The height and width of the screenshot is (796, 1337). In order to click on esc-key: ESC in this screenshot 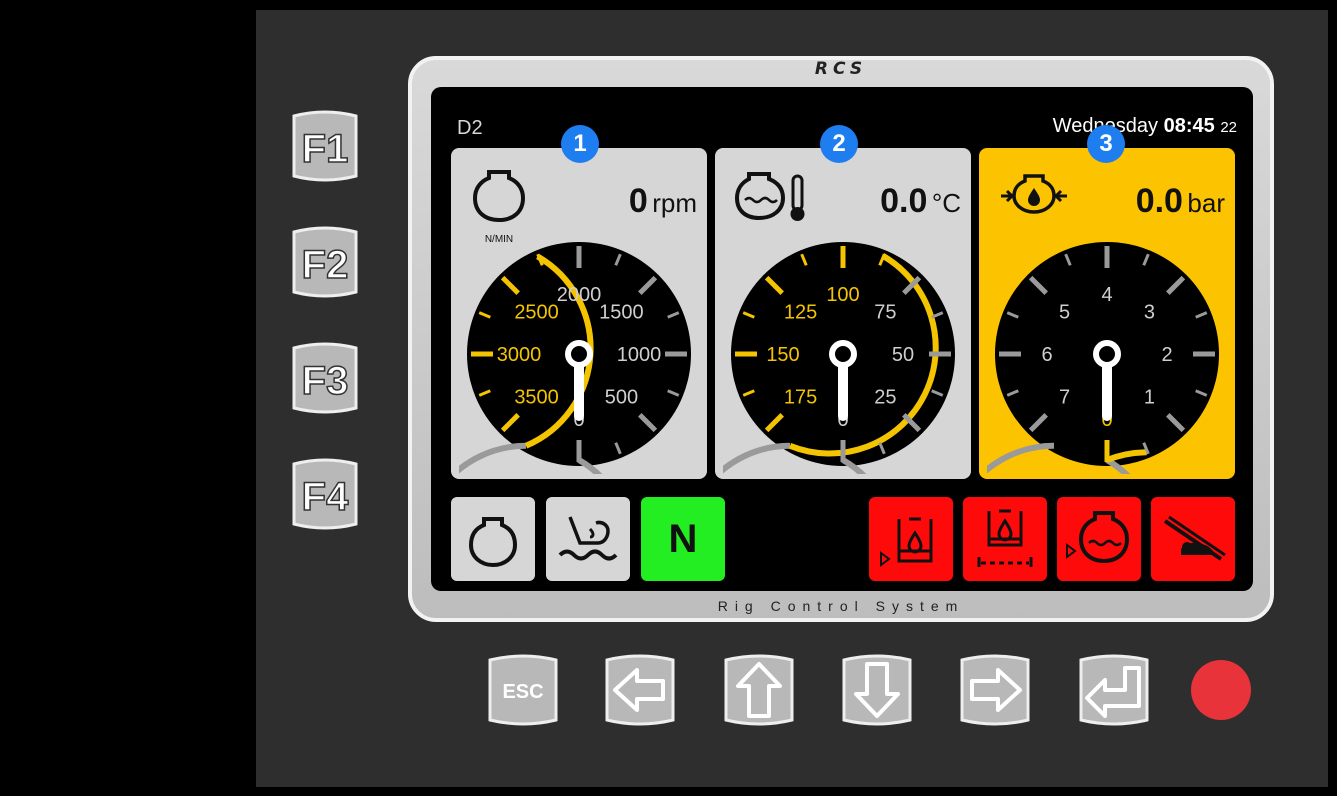, I will do `click(523, 690)`.